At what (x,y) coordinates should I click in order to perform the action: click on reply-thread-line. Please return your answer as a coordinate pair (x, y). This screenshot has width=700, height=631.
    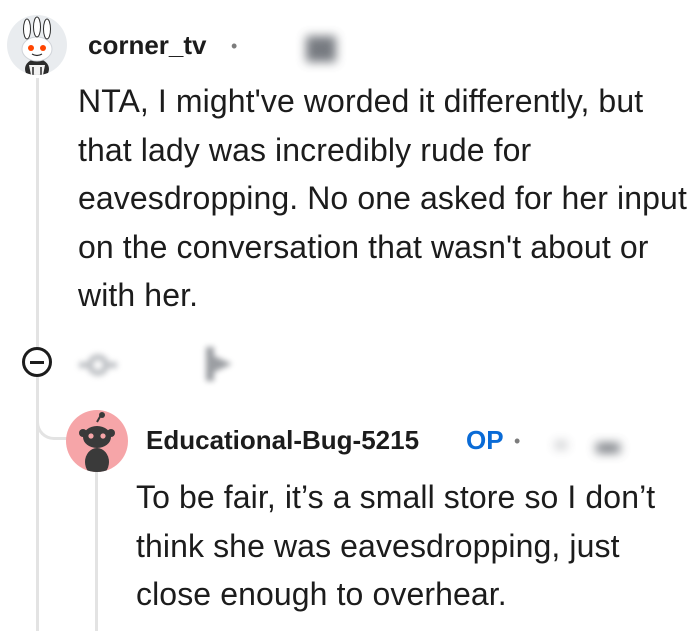
    Looking at the image, I should click on (96, 550).